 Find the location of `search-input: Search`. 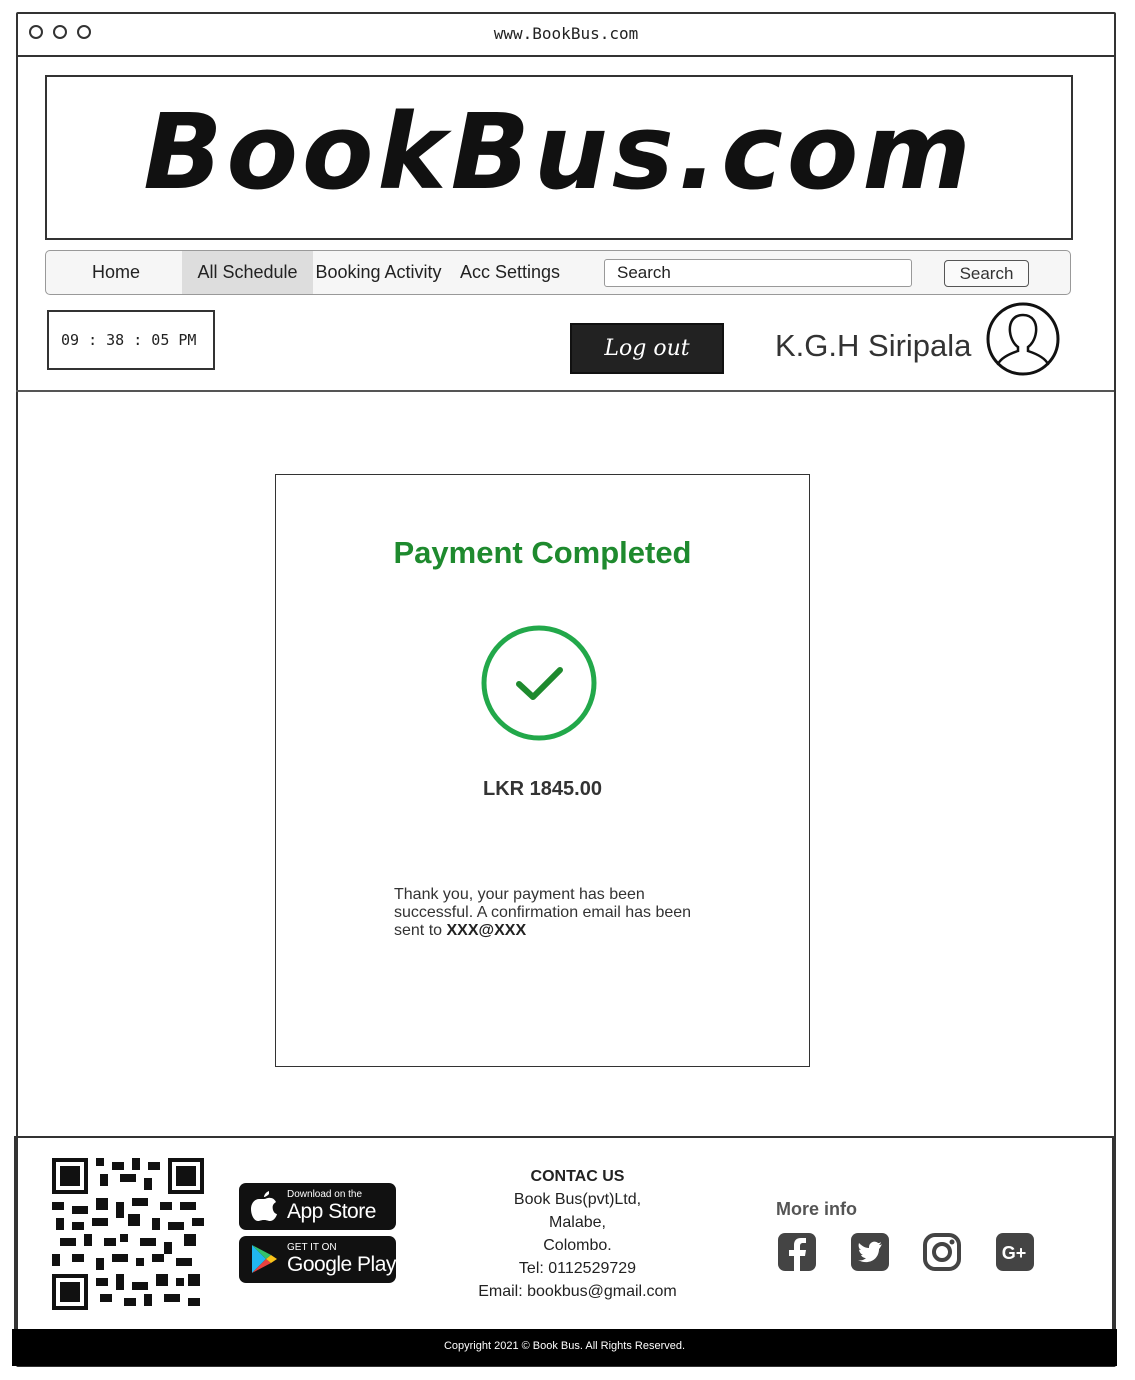

search-input: Search is located at coordinates (758, 273).